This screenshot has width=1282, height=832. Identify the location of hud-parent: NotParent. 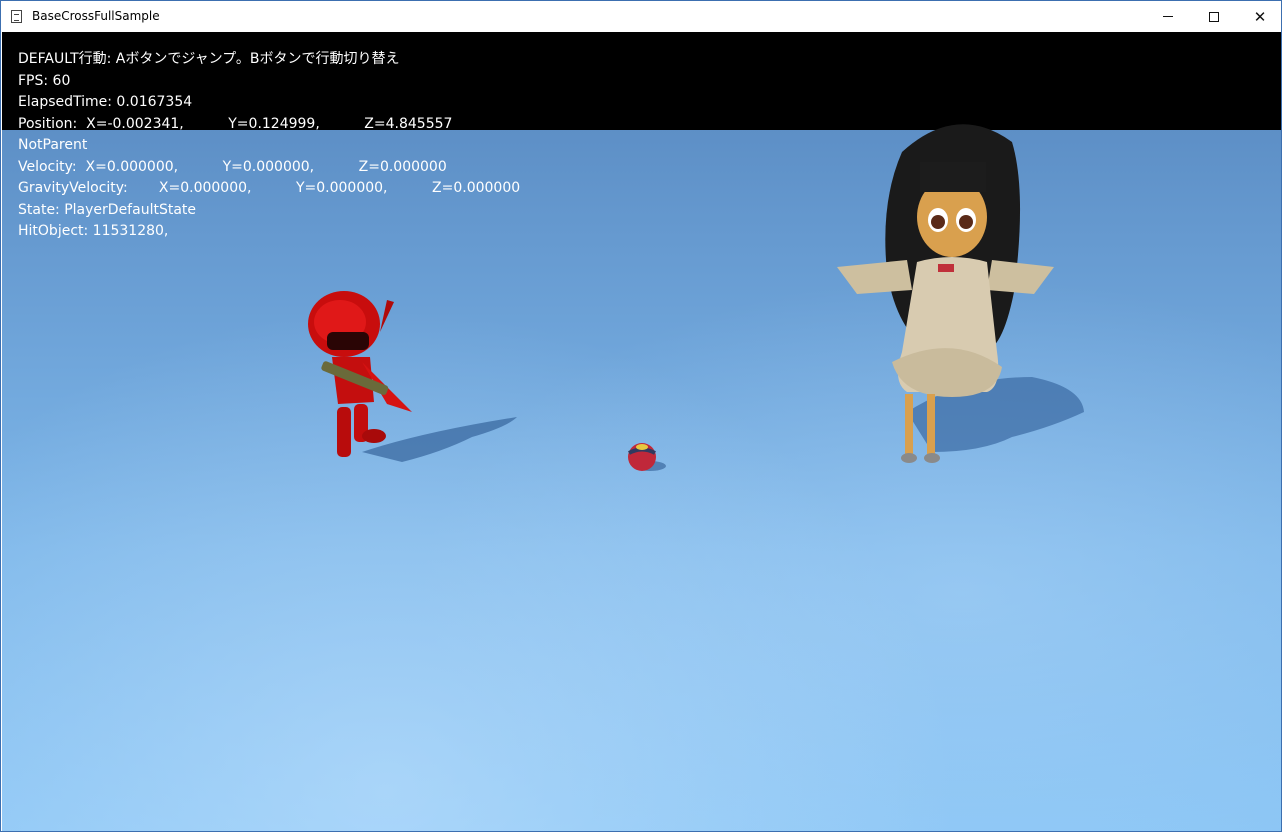
(53, 145).